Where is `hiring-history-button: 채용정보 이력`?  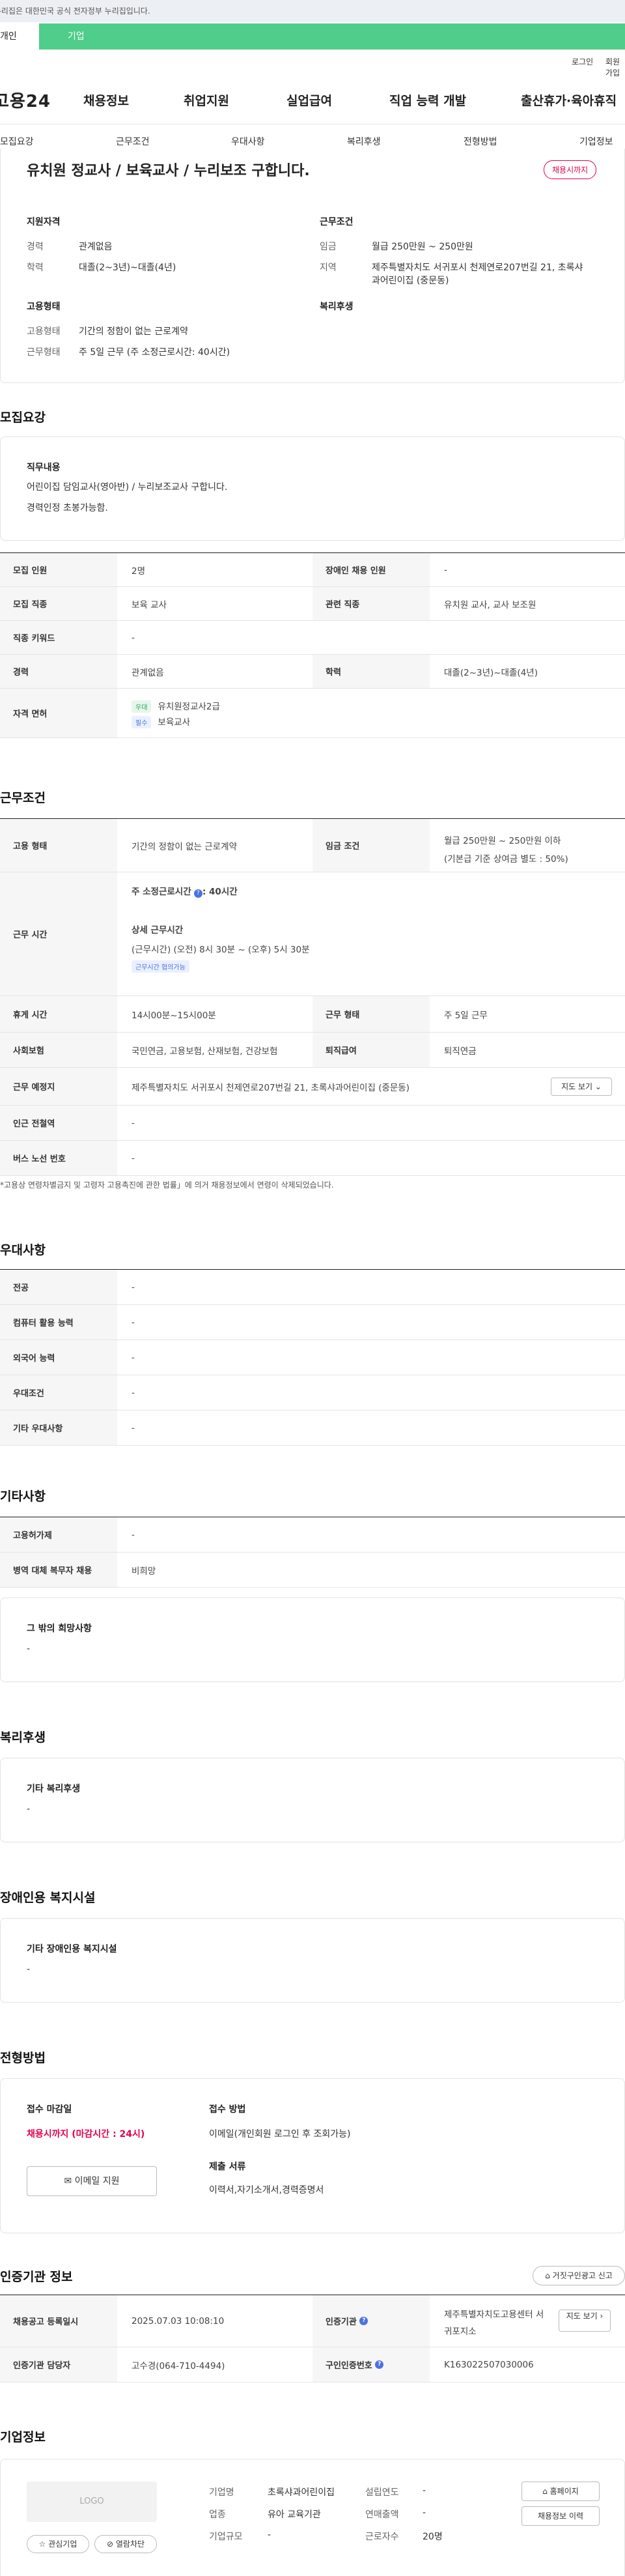
hiring-history-button: 채용정보 이력 is located at coordinates (560, 2516).